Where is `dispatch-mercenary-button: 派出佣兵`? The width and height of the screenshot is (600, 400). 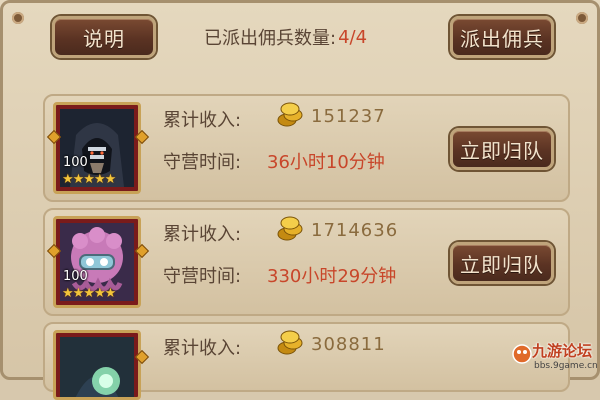 dispatch-mercenary-button: 派出佣兵 is located at coordinates (502, 37).